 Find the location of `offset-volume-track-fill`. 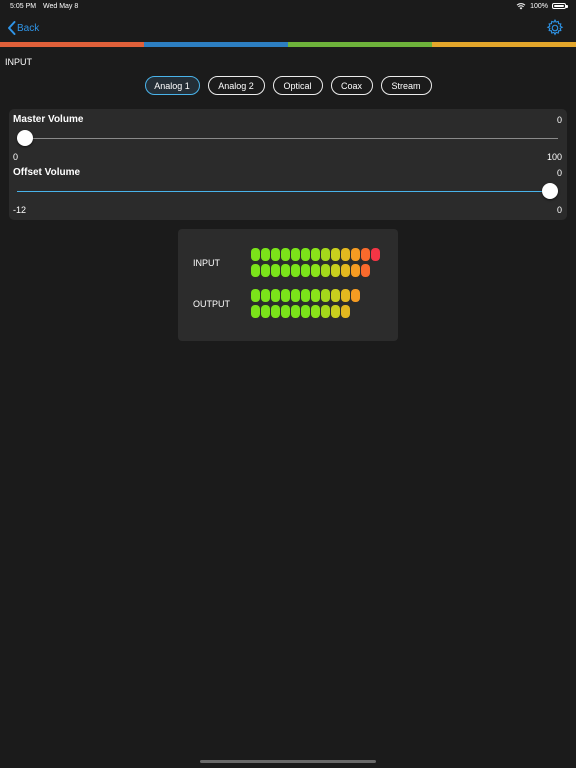

offset-volume-track-fill is located at coordinates (283, 191).